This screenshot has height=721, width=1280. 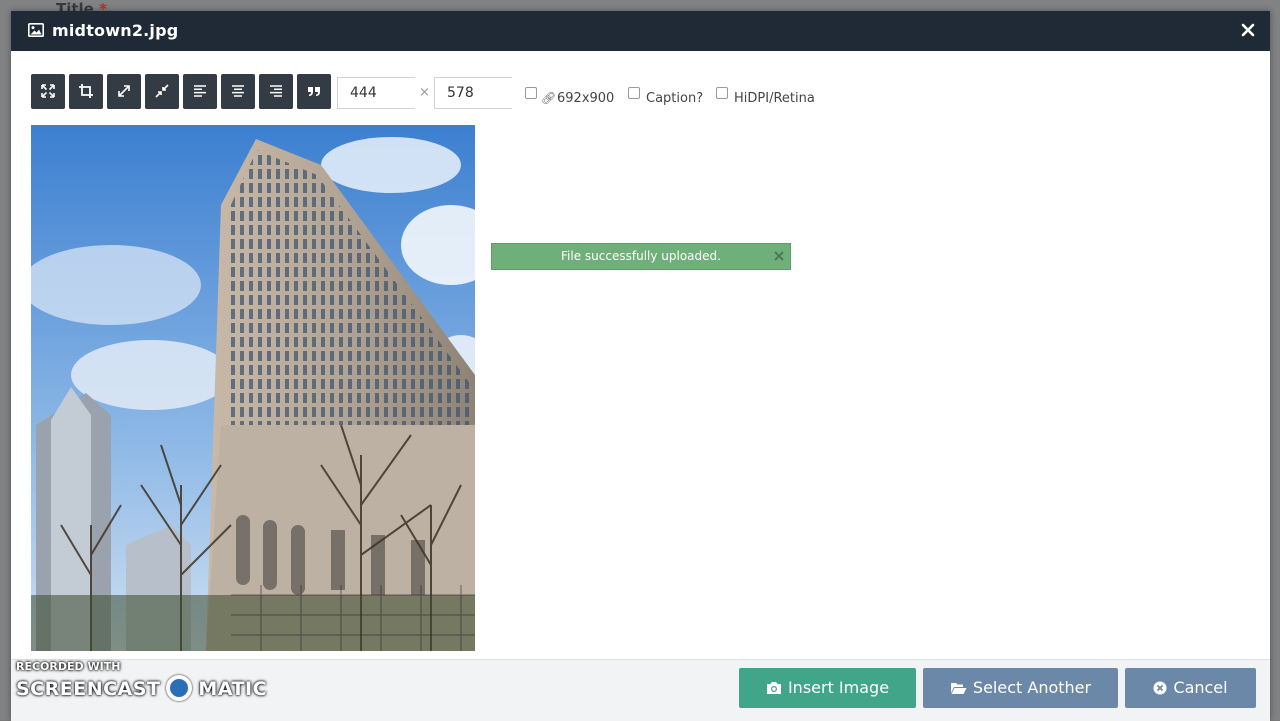 What do you see at coordinates (634, 93) in the screenshot?
I see `caption-checkbox` at bounding box center [634, 93].